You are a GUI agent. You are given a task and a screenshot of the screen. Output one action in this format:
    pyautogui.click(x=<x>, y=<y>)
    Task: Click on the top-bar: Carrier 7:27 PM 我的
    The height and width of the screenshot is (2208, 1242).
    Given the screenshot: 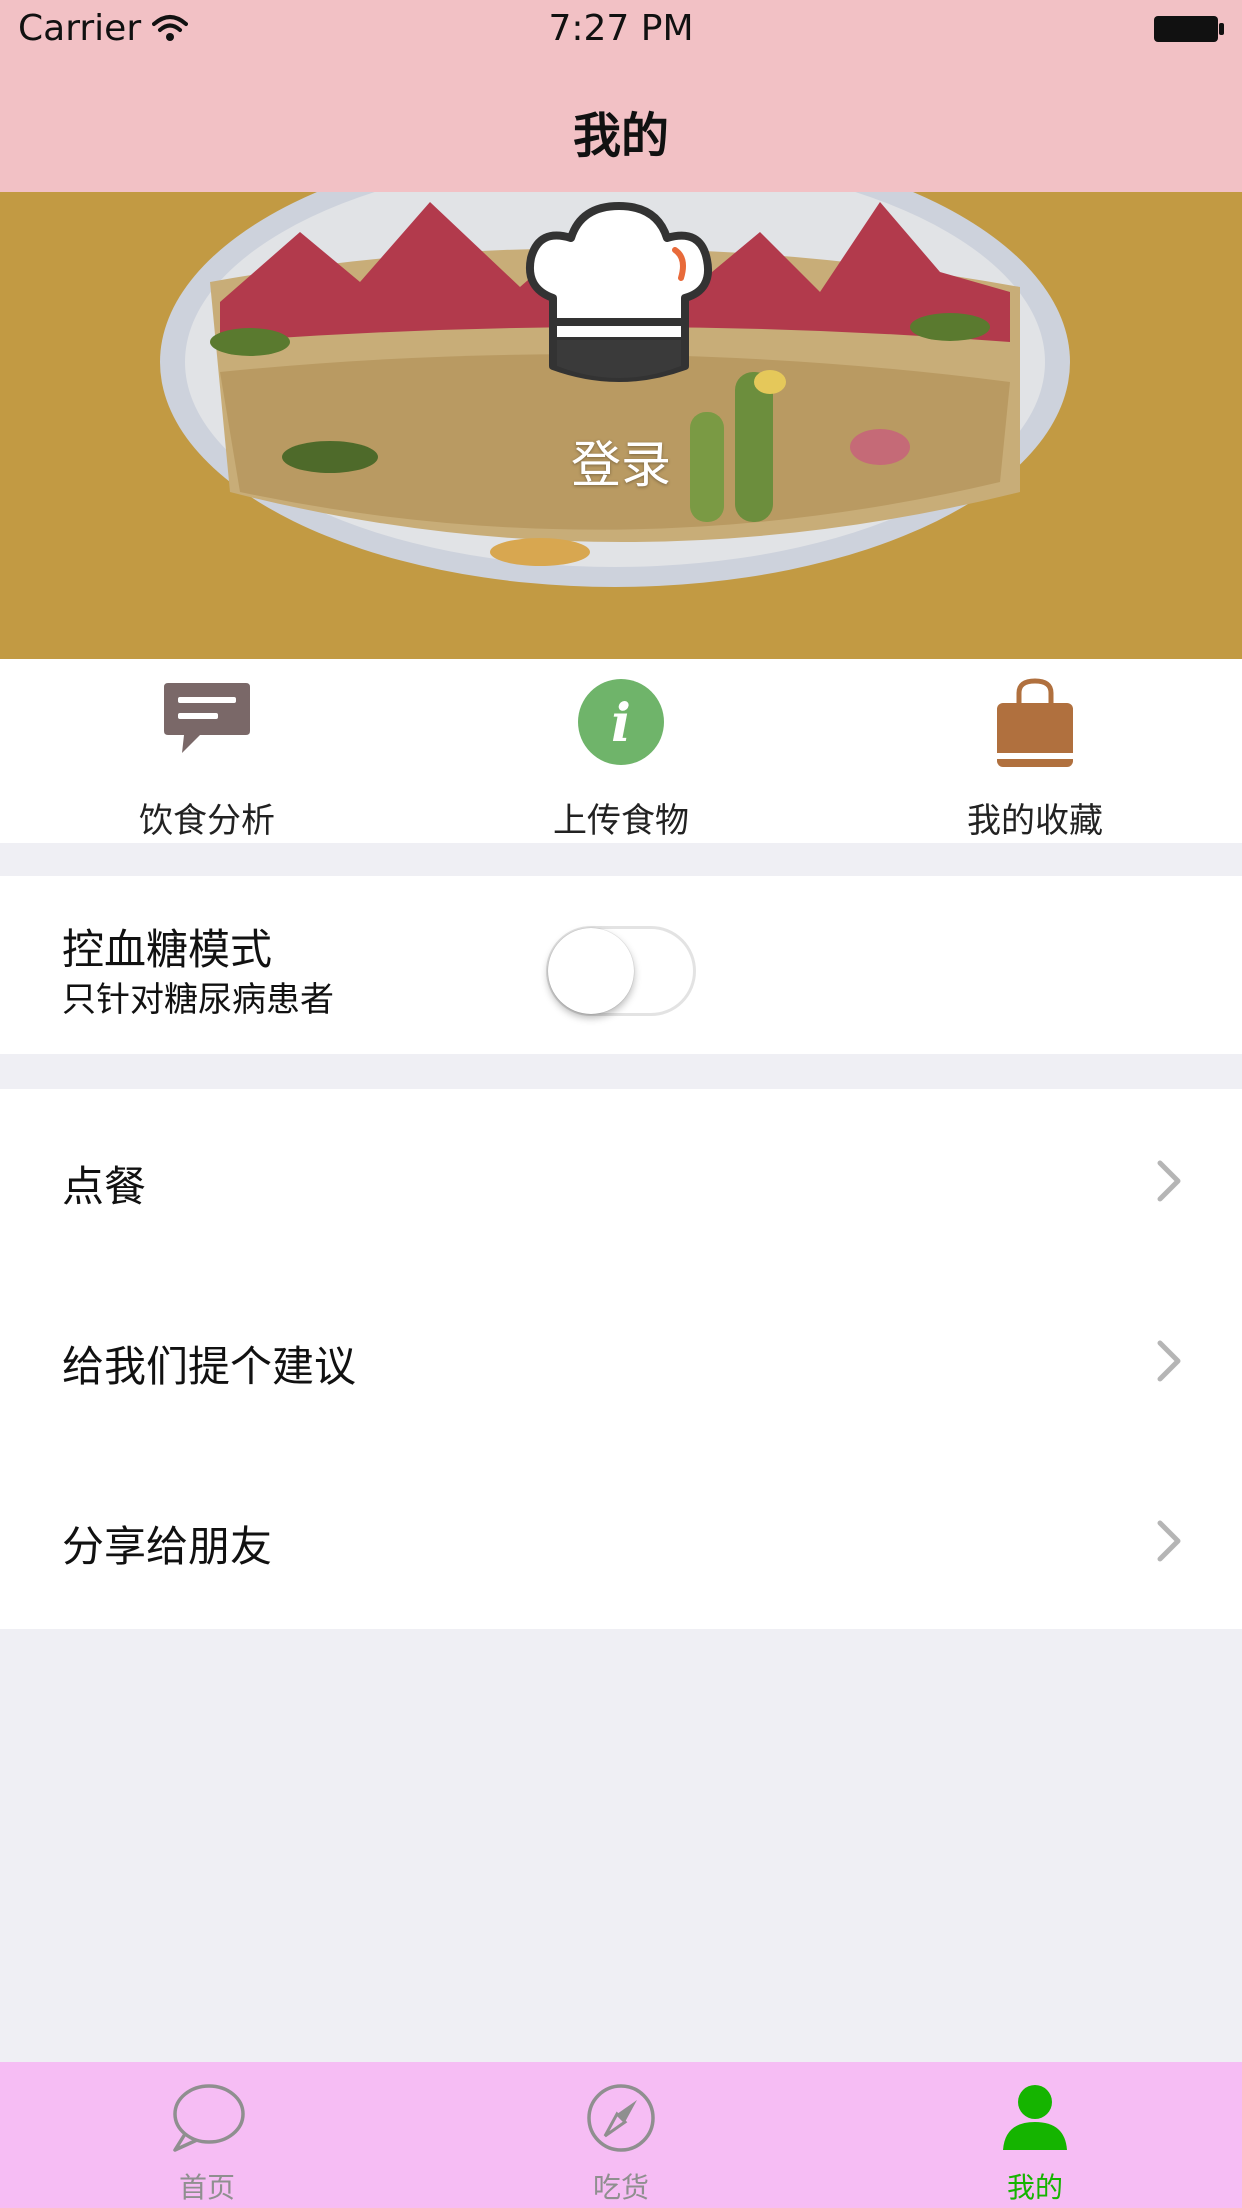 What is the action you would take?
    pyautogui.click(x=621, y=96)
    